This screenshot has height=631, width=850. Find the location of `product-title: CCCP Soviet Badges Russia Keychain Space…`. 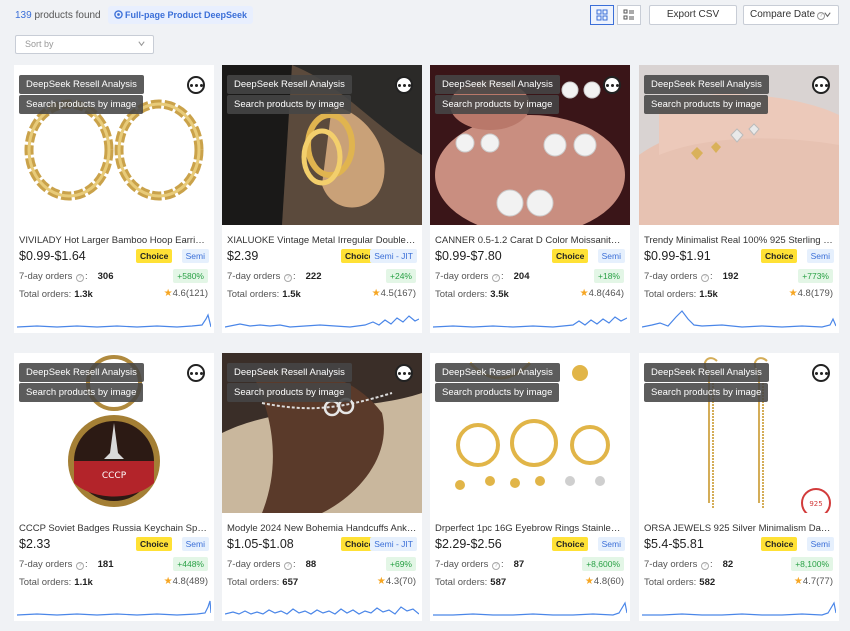

product-title: CCCP Soviet Badges Russia Keychain Space… is located at coordinates (114, 528).